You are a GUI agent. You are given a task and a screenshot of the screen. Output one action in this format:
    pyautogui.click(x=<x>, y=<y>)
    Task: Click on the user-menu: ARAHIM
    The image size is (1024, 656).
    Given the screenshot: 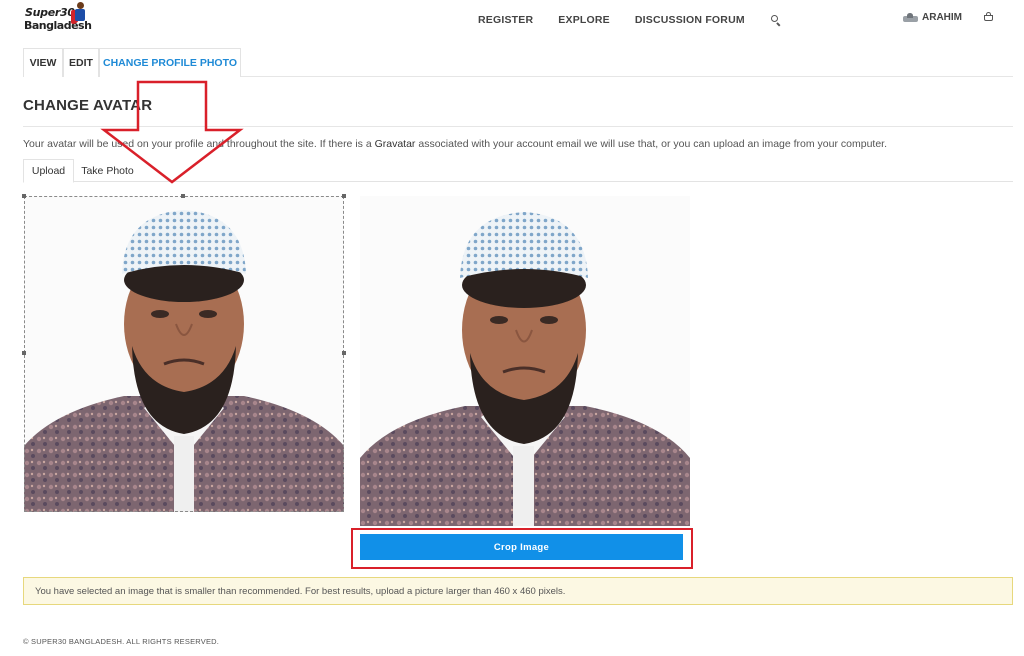 What is the action you would take?
    pyautogui.click(x=932, y=17)
    